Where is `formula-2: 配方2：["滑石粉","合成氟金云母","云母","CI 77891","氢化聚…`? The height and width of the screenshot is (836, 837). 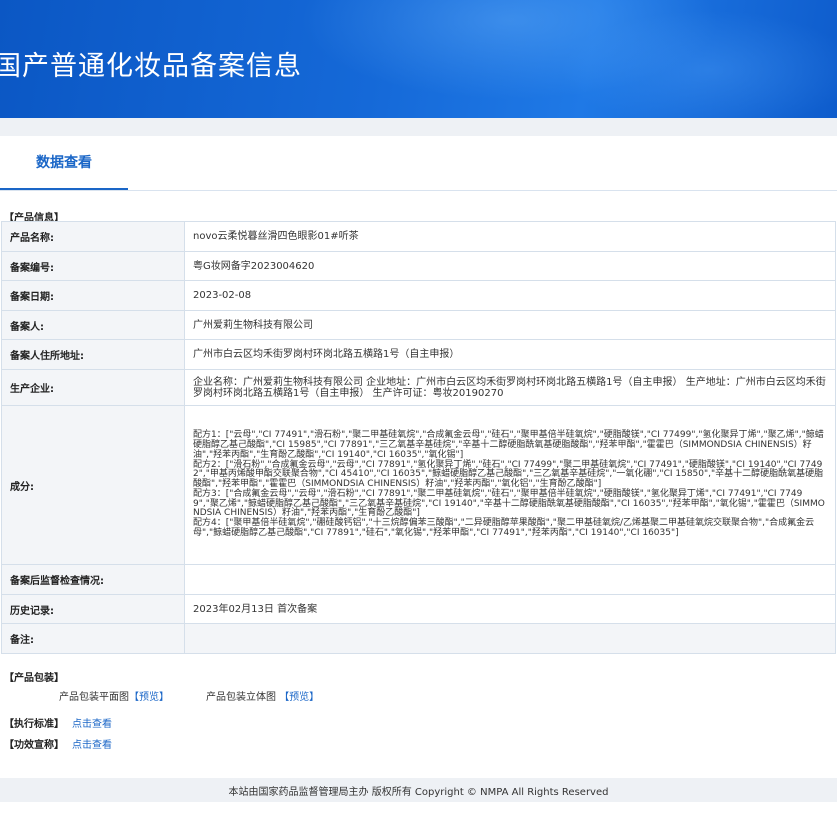
formula-2: 配方2：["滑石粉","合成氟金云母","云母","CI 77891","氢化聚… is located at coordinates (508, 474).